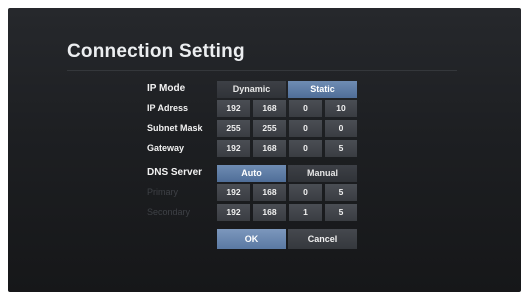  What do you see at coordinates (269, 108) in the screenshot?
I see `ip-address-octet-2: 168` at bounding box center [269, 108].